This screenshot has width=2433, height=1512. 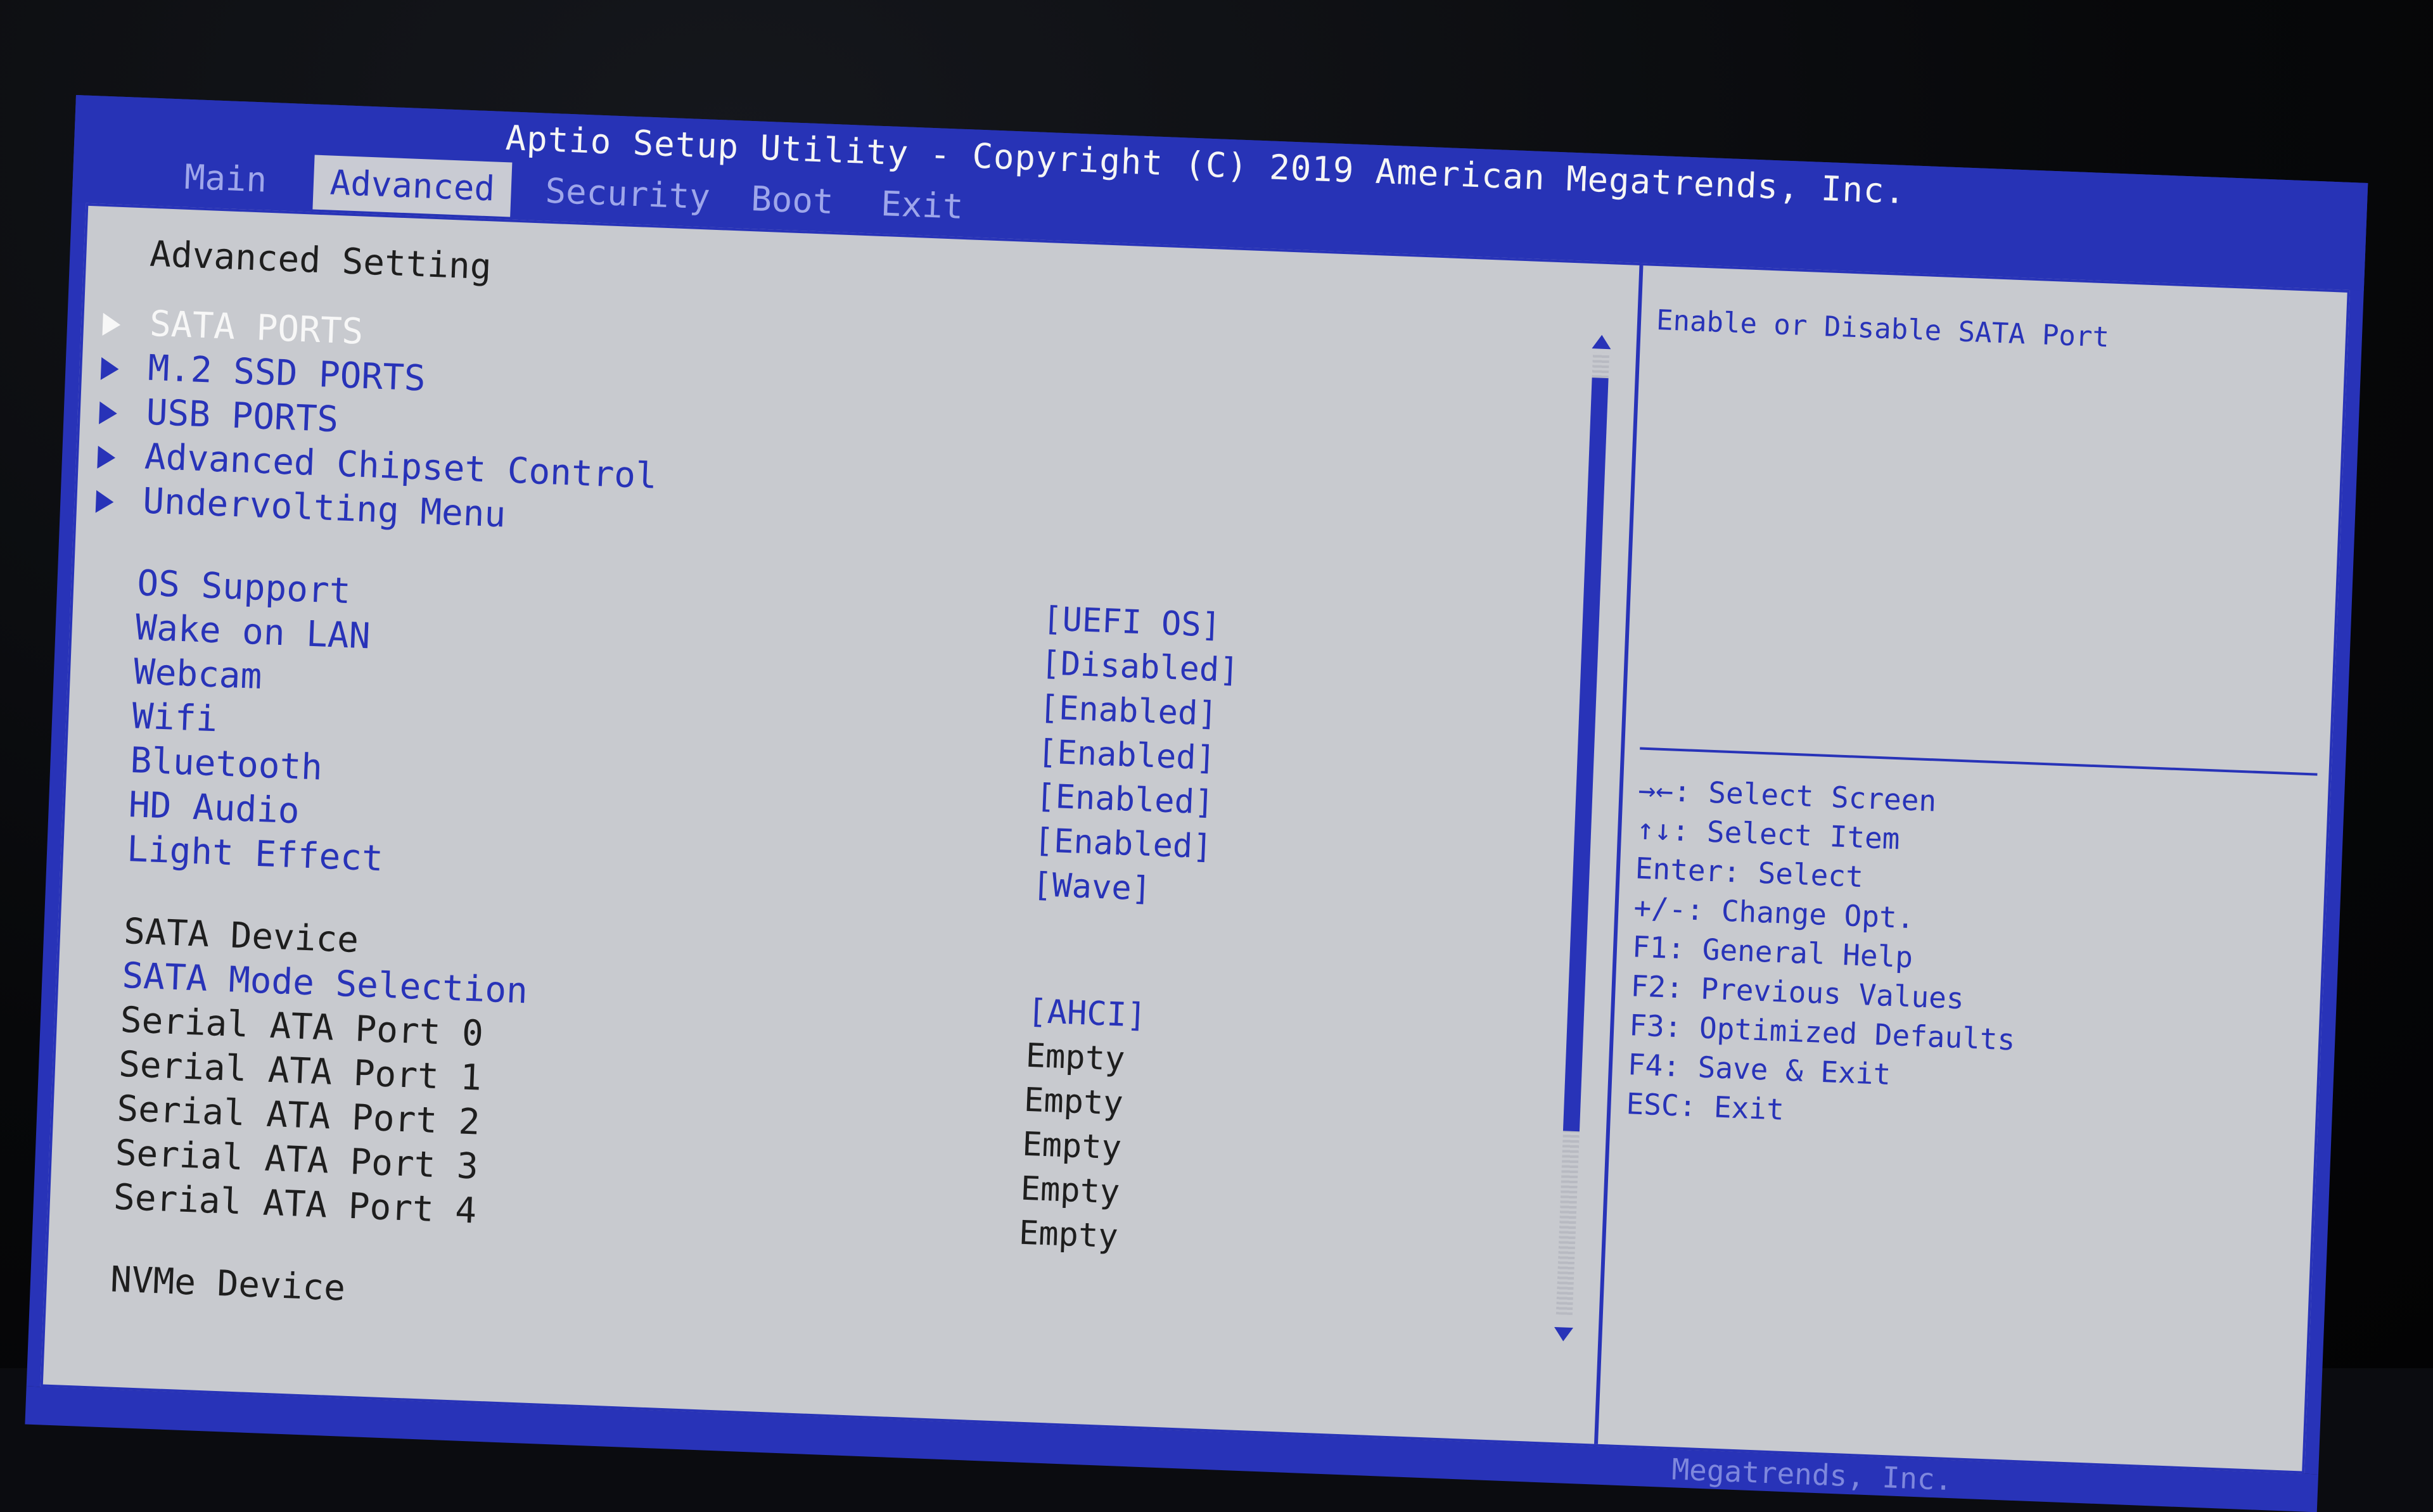 What do you see at coordinates (256, 328) in the screenshot?
I see `submenu-label: SATA PORTS` at bounding box center [256, 328].